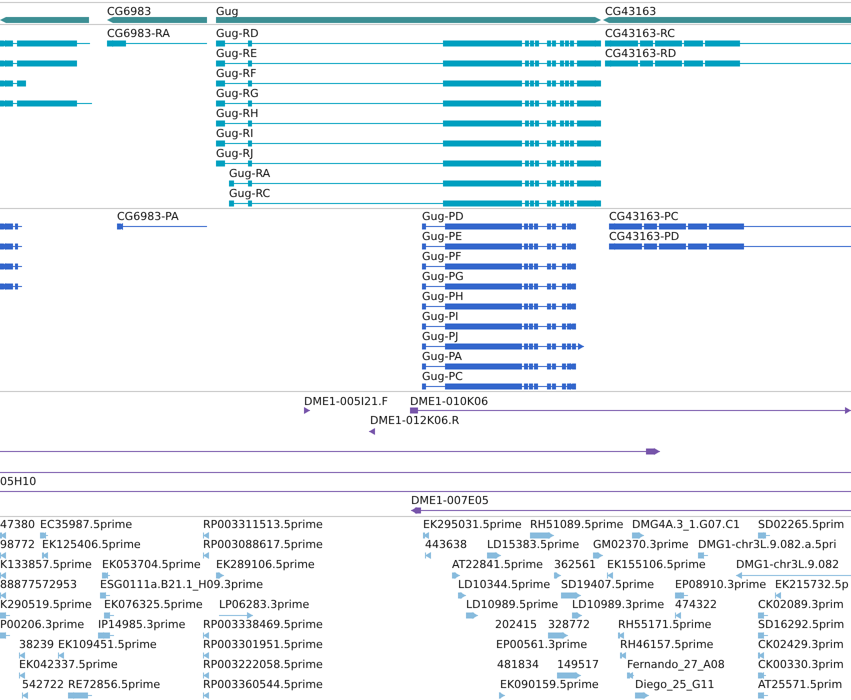 The height and width of the screenshot is (700, 851). I want to click on est-label: RE72856.5prime, so click(114, 684).